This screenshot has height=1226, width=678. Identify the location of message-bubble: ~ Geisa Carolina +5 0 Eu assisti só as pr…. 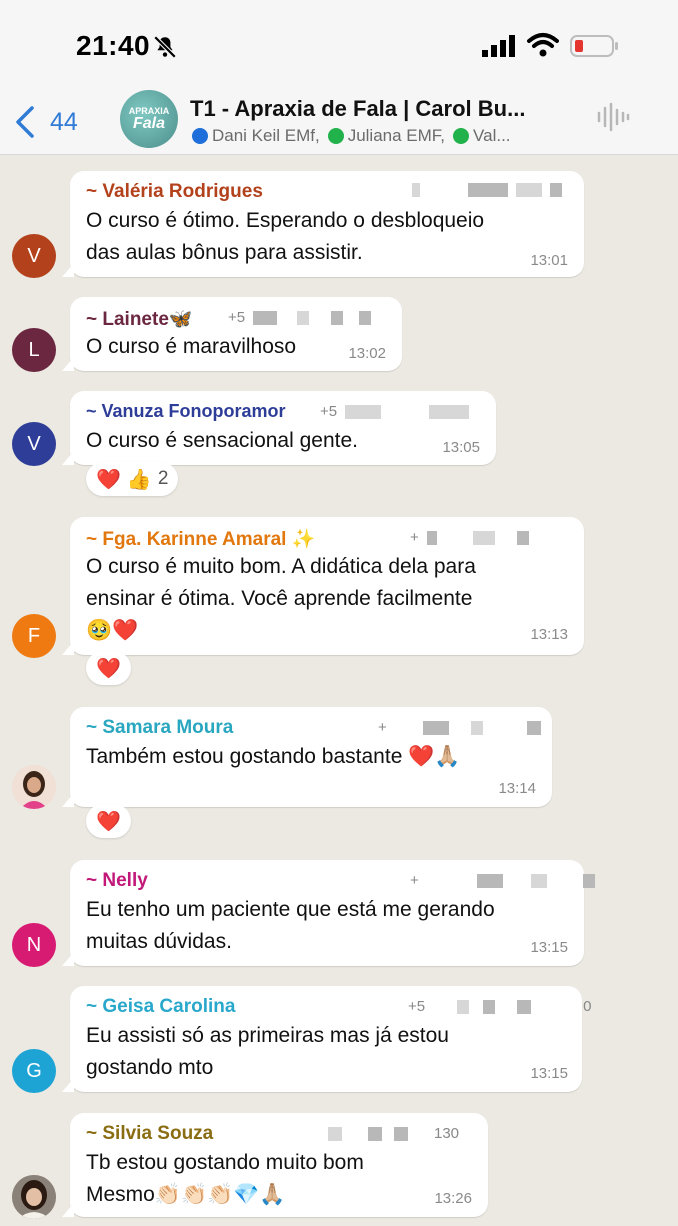
(326, 1039).